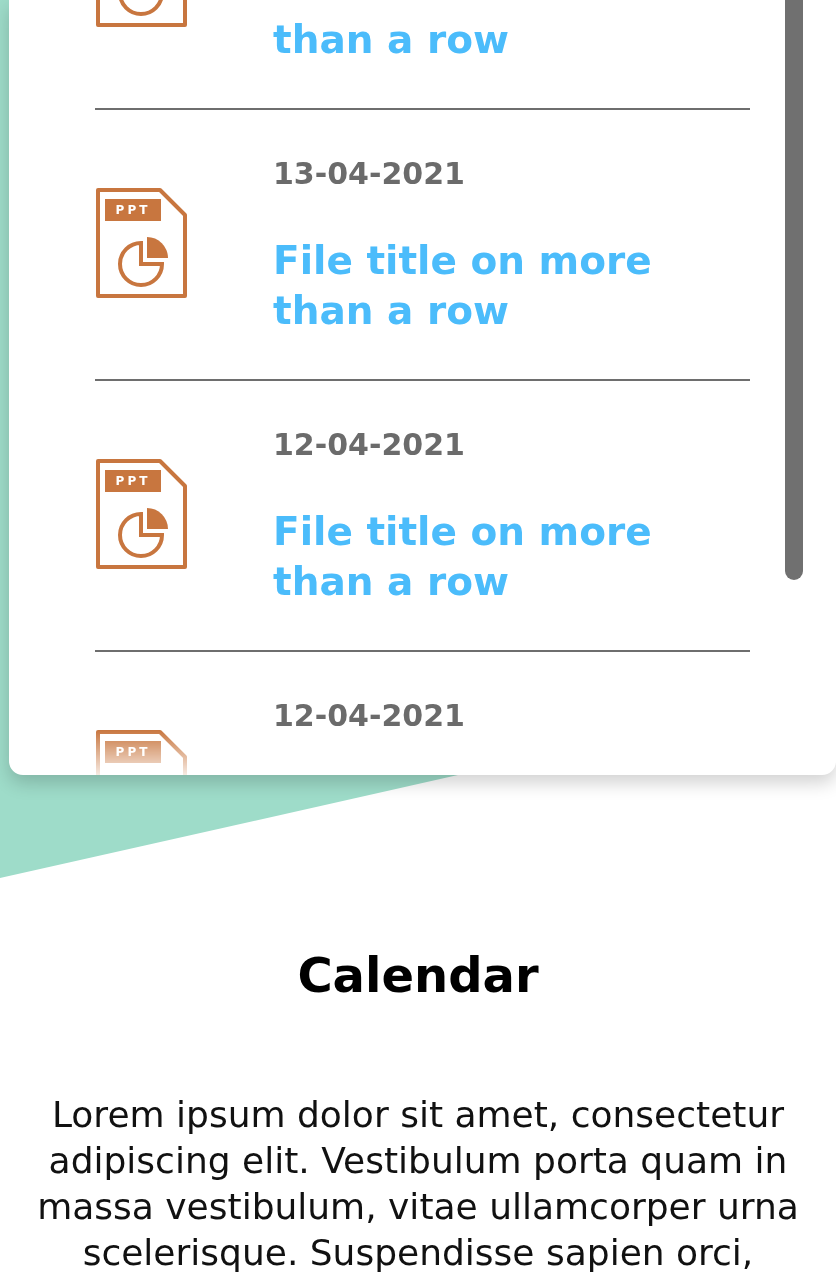 The height and width of the screenshot is (1279, 836). What do you see at coordinates (369, 174) in the screenshot?
I see `file-date: 13-04-2021` at bounding box center [369, 174].